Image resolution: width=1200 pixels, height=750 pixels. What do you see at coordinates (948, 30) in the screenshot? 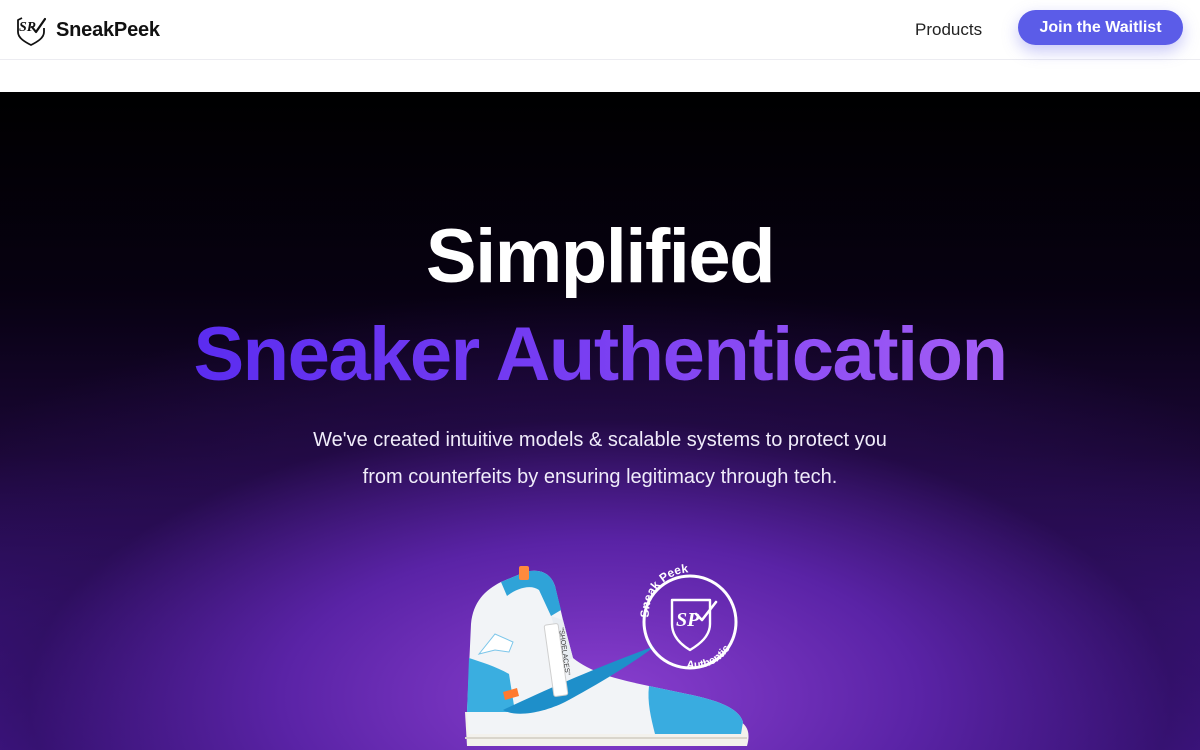
I see `nav-link-products: Products` at bounding box center [948, 30].